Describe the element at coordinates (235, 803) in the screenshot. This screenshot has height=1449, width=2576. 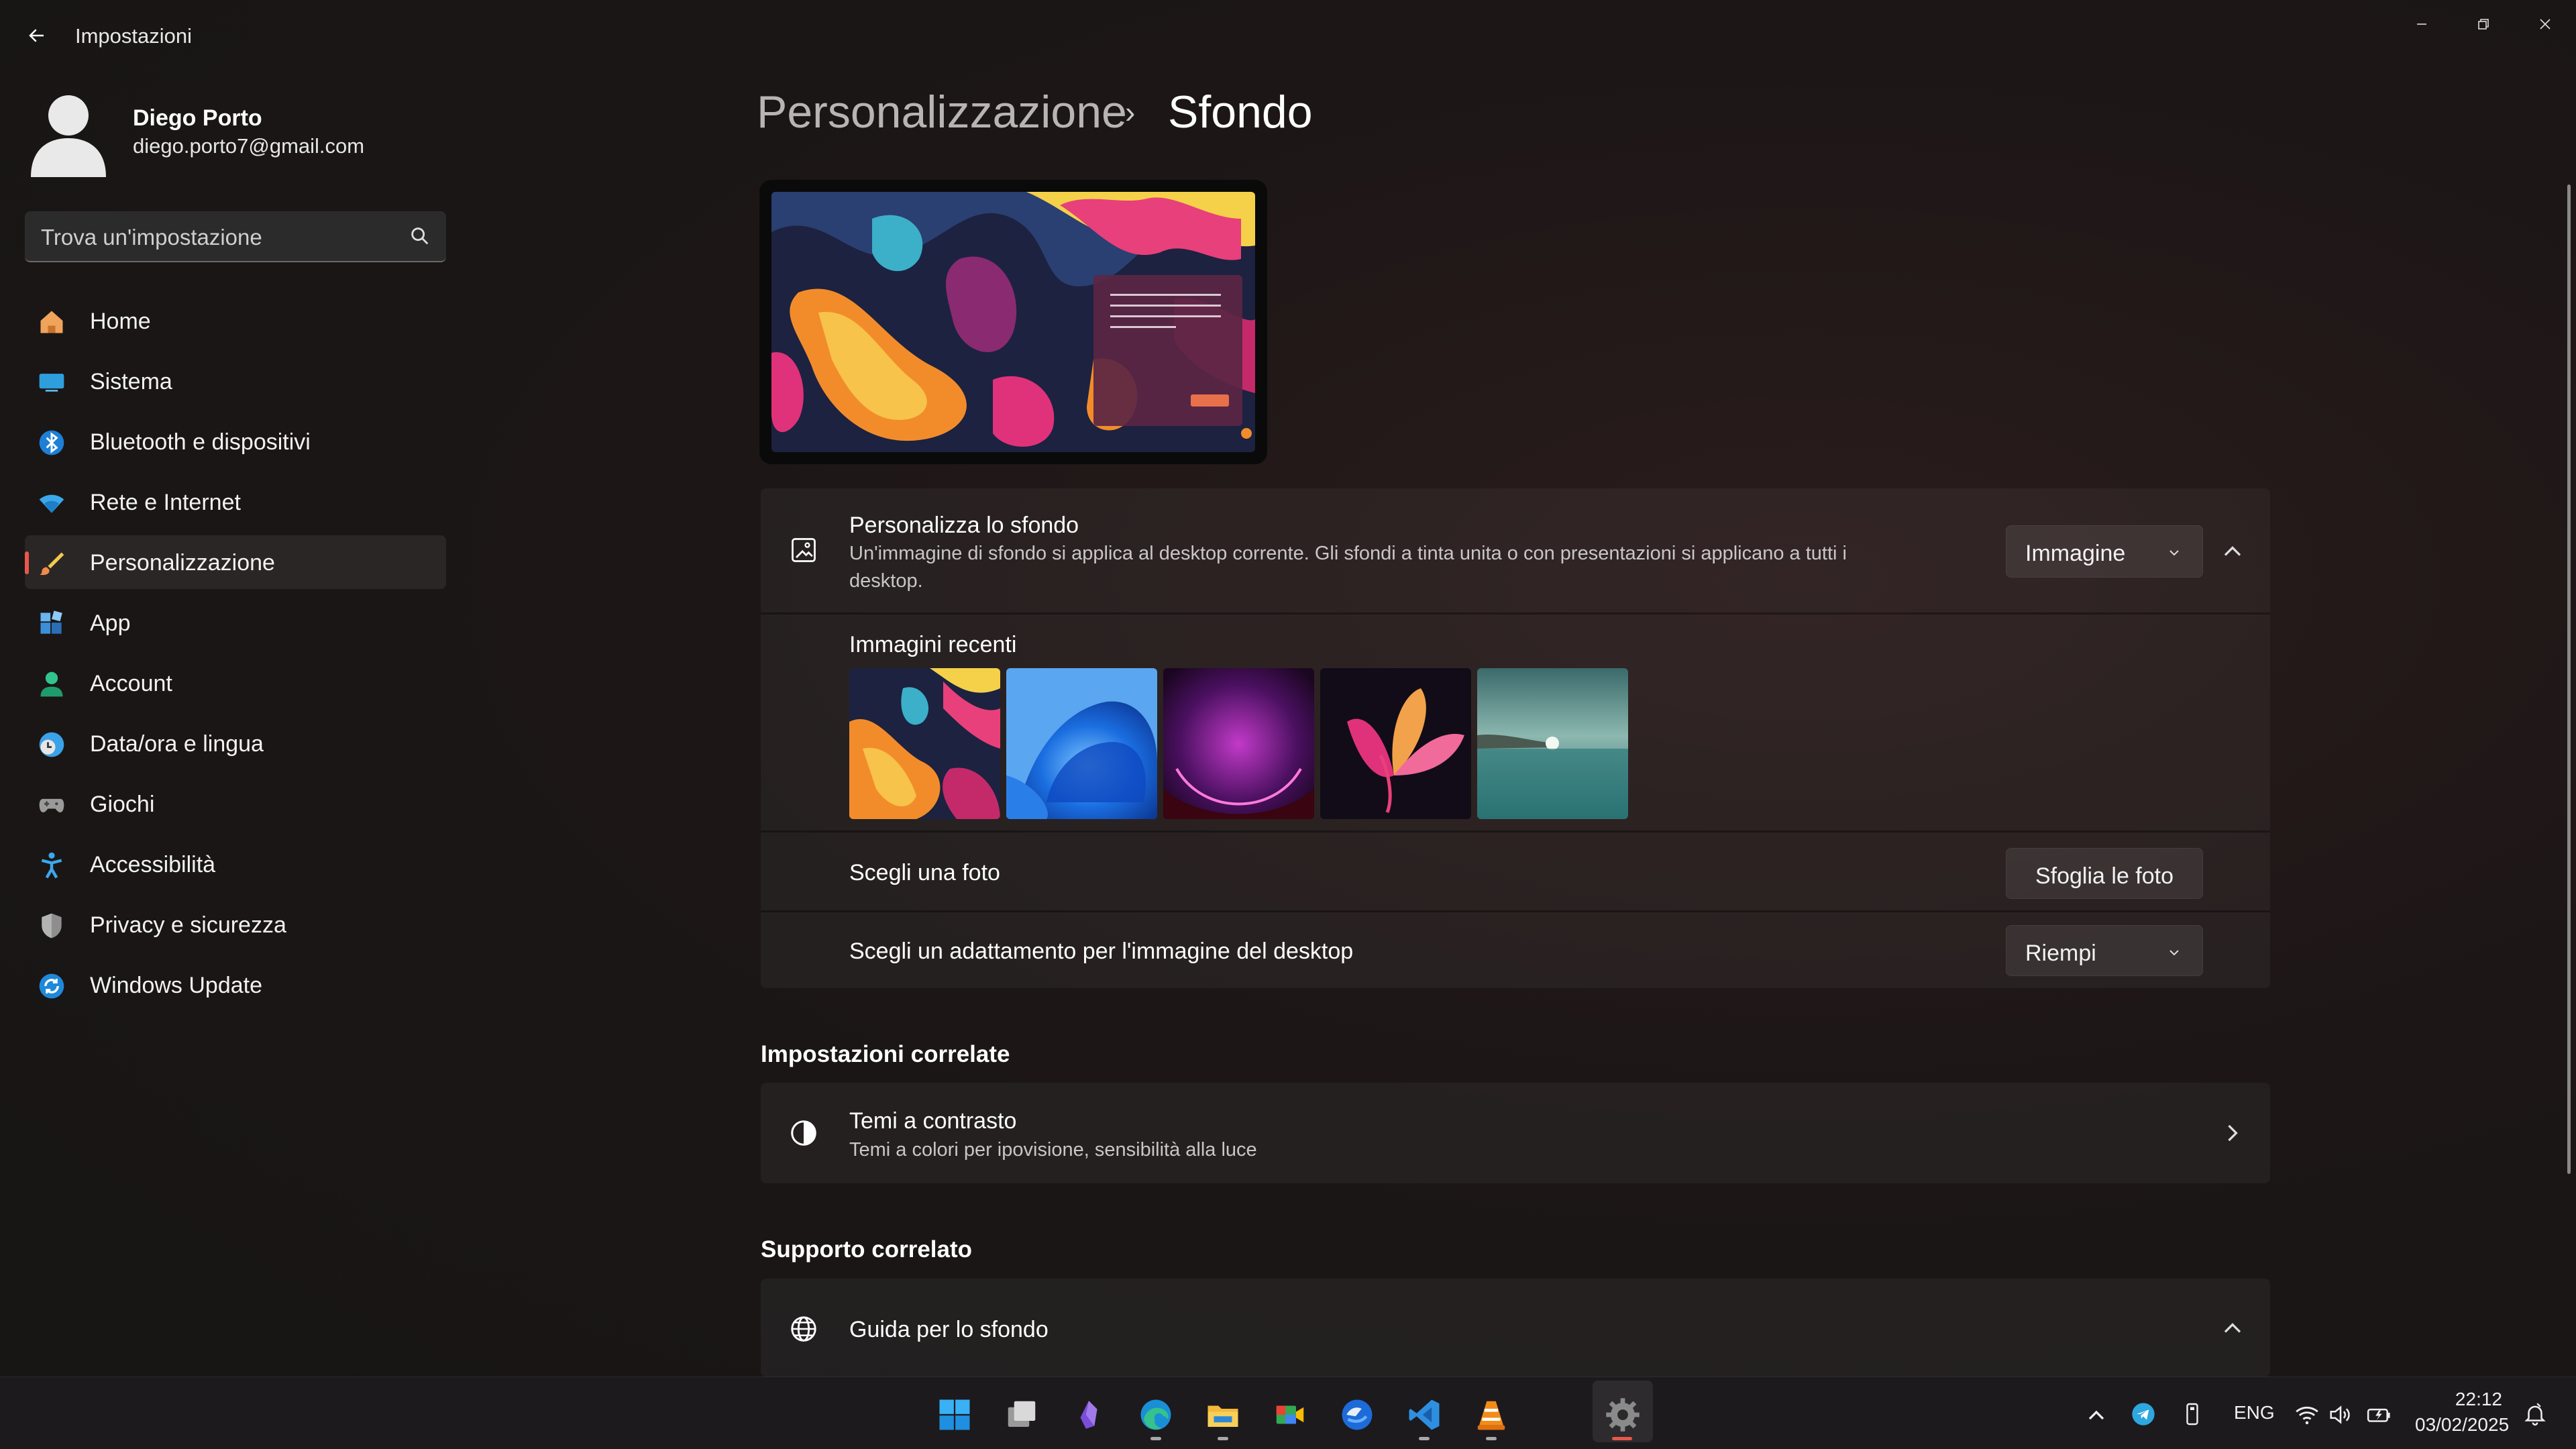
I see `sidebar-item-giochi: Giochi` at that location.